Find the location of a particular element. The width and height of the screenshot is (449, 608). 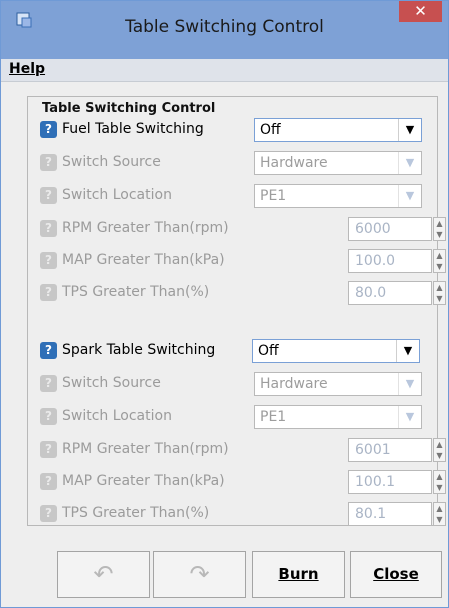

spark-map-input: 100.1 is located at coordinates (390, 482).